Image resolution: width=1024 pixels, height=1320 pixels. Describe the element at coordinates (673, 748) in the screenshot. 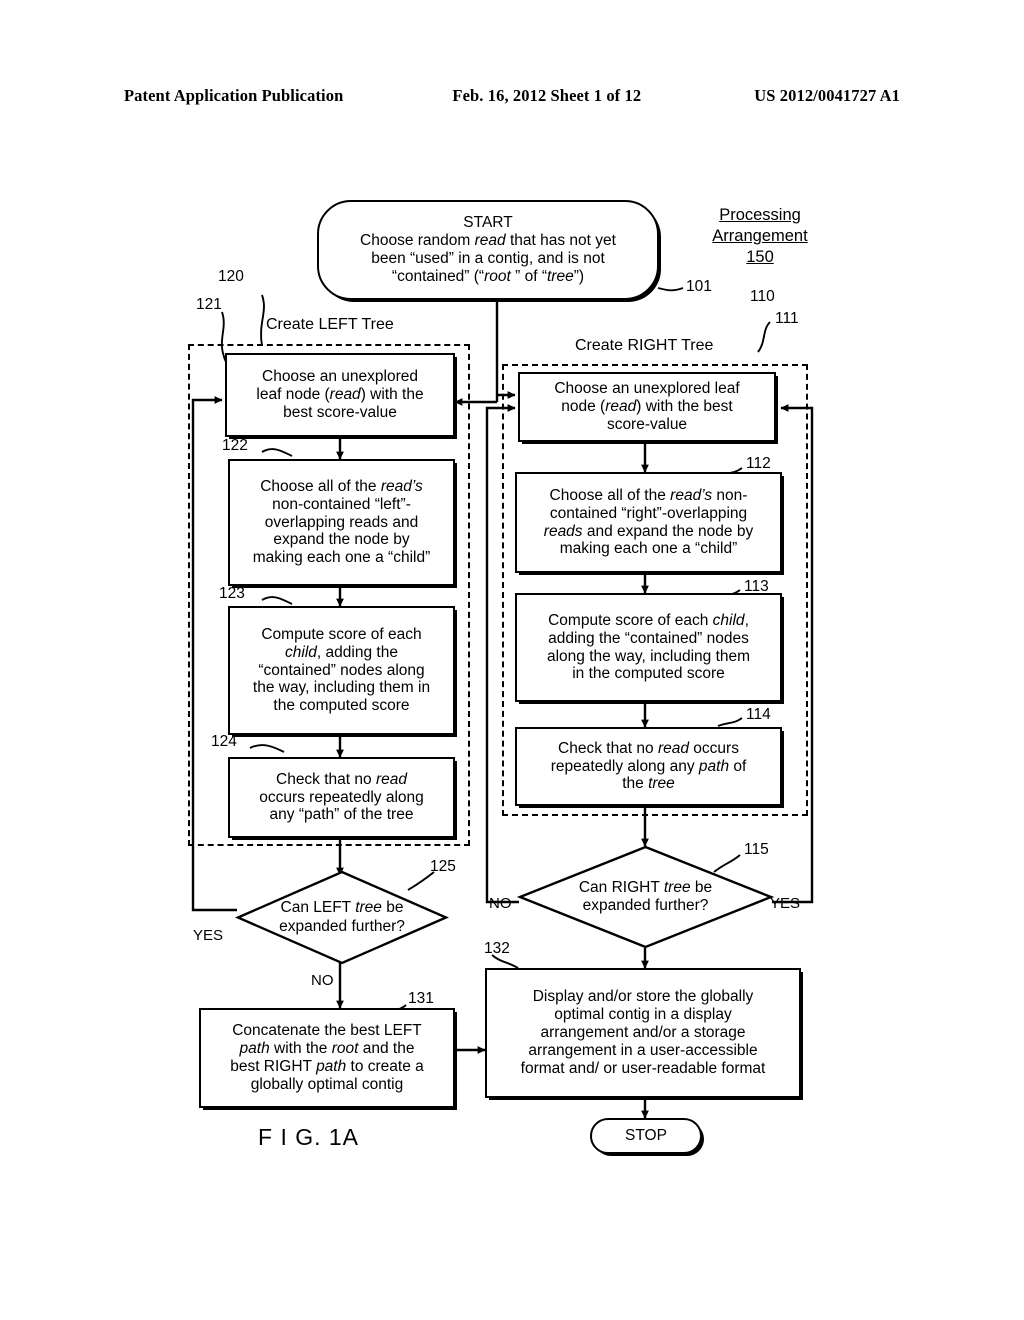

I see `box114-line-1-read: read` at that location.